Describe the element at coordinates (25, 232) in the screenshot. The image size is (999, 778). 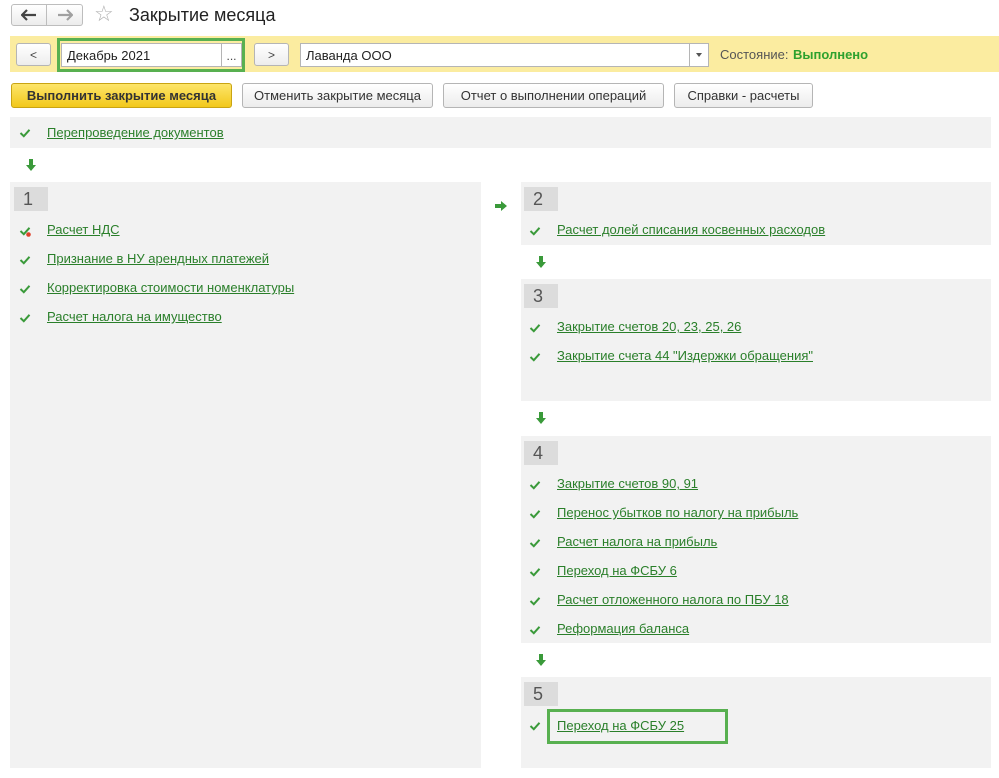
I see `check-warning-icon` at that location.